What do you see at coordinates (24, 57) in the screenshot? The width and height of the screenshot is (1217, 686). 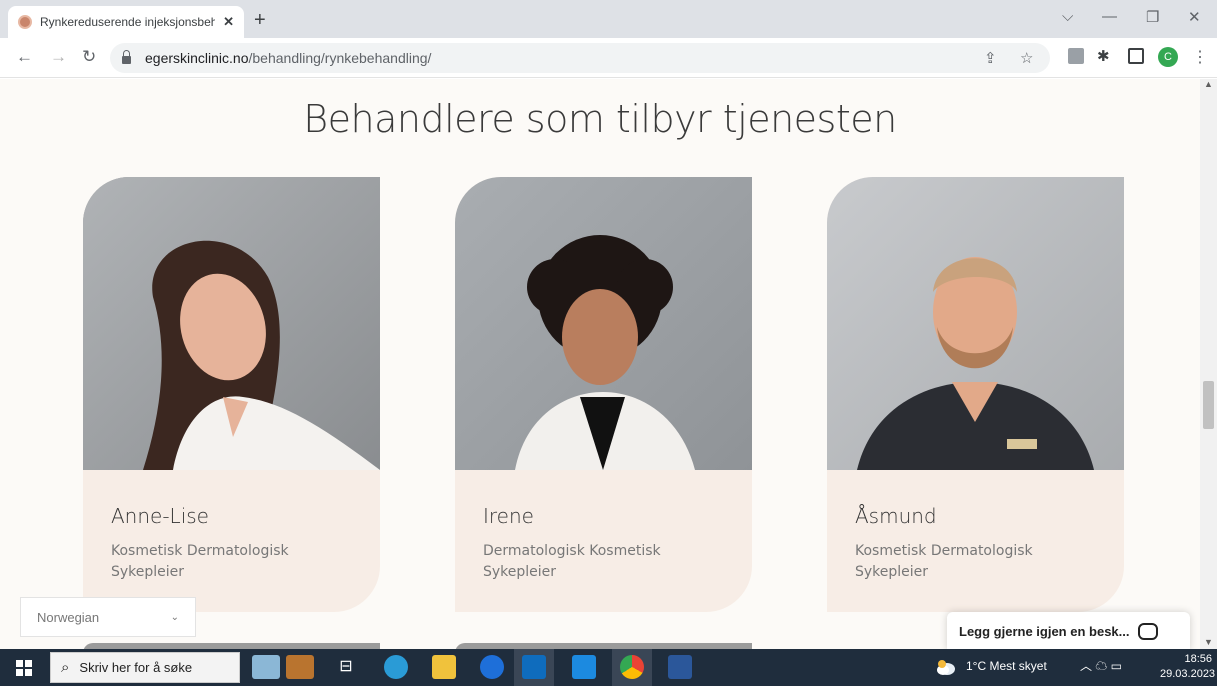 I see `back-button: ←` at bounding box center [24, 57].